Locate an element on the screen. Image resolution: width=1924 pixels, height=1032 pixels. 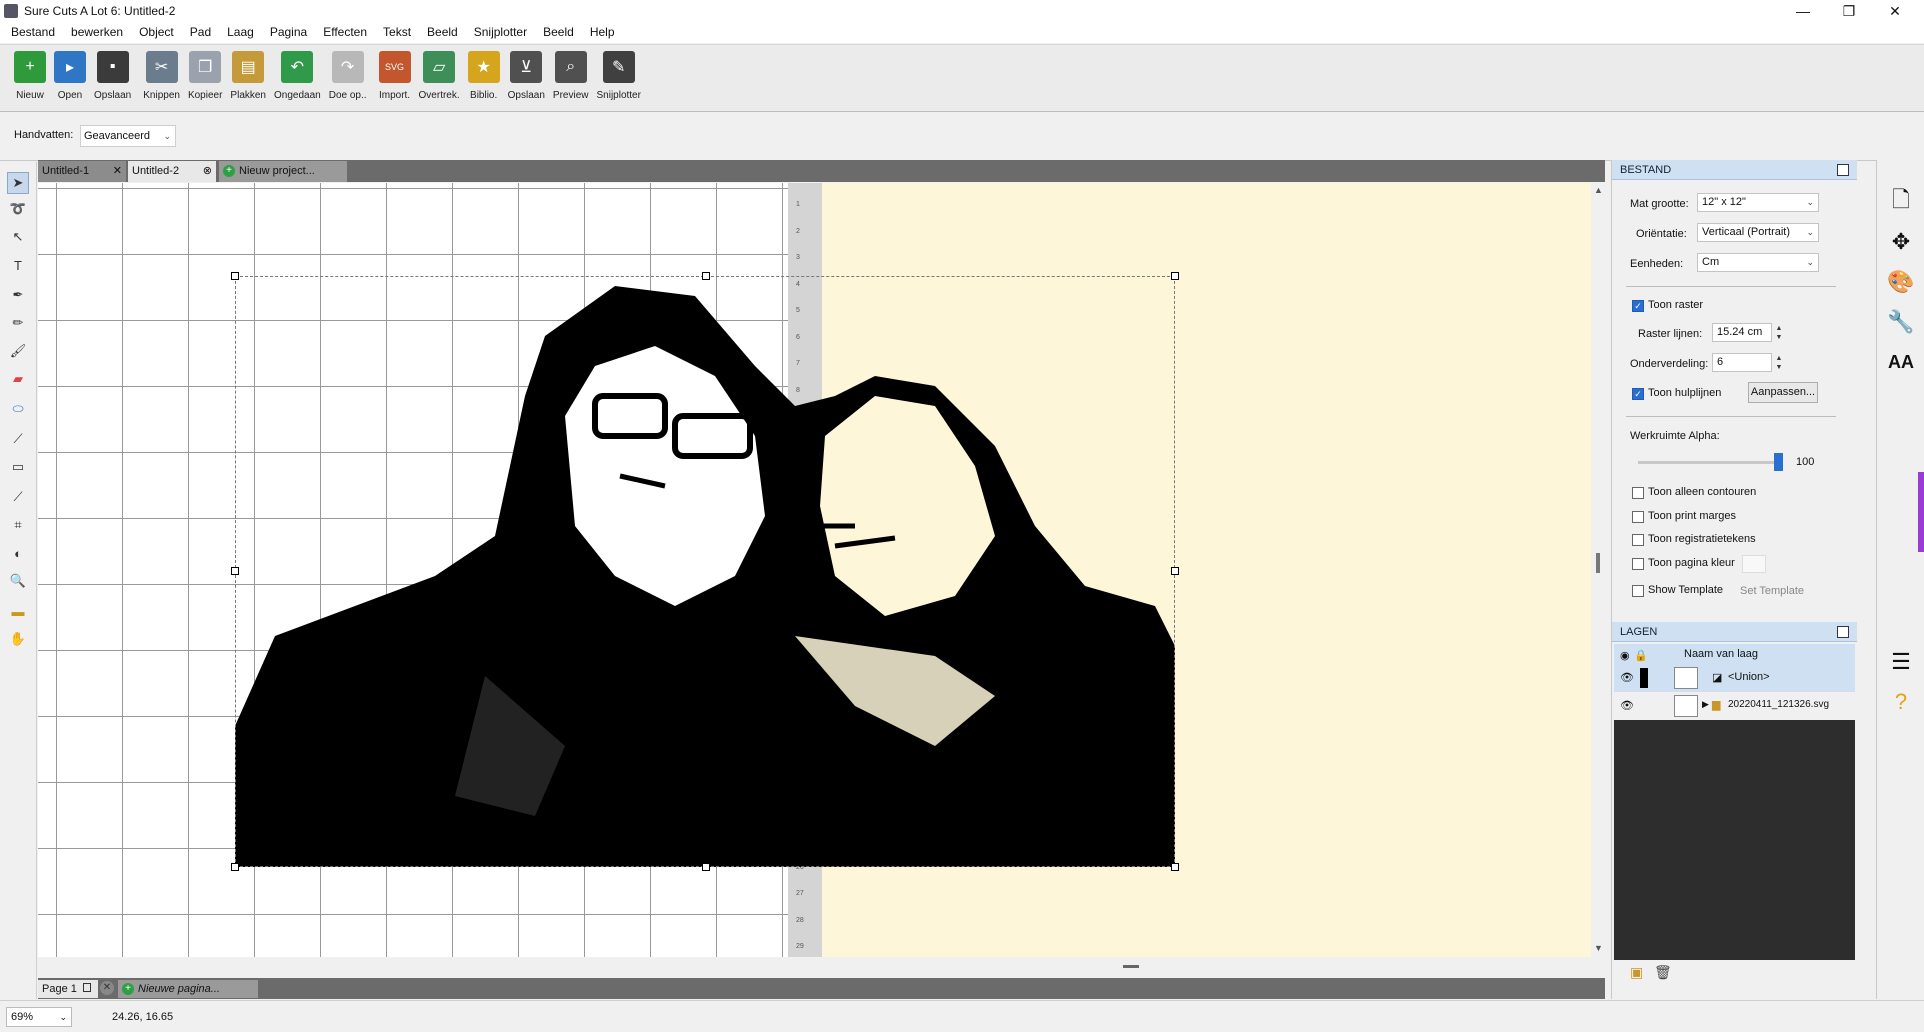
show-template-checkbox is located at coordinates (1638, 591).